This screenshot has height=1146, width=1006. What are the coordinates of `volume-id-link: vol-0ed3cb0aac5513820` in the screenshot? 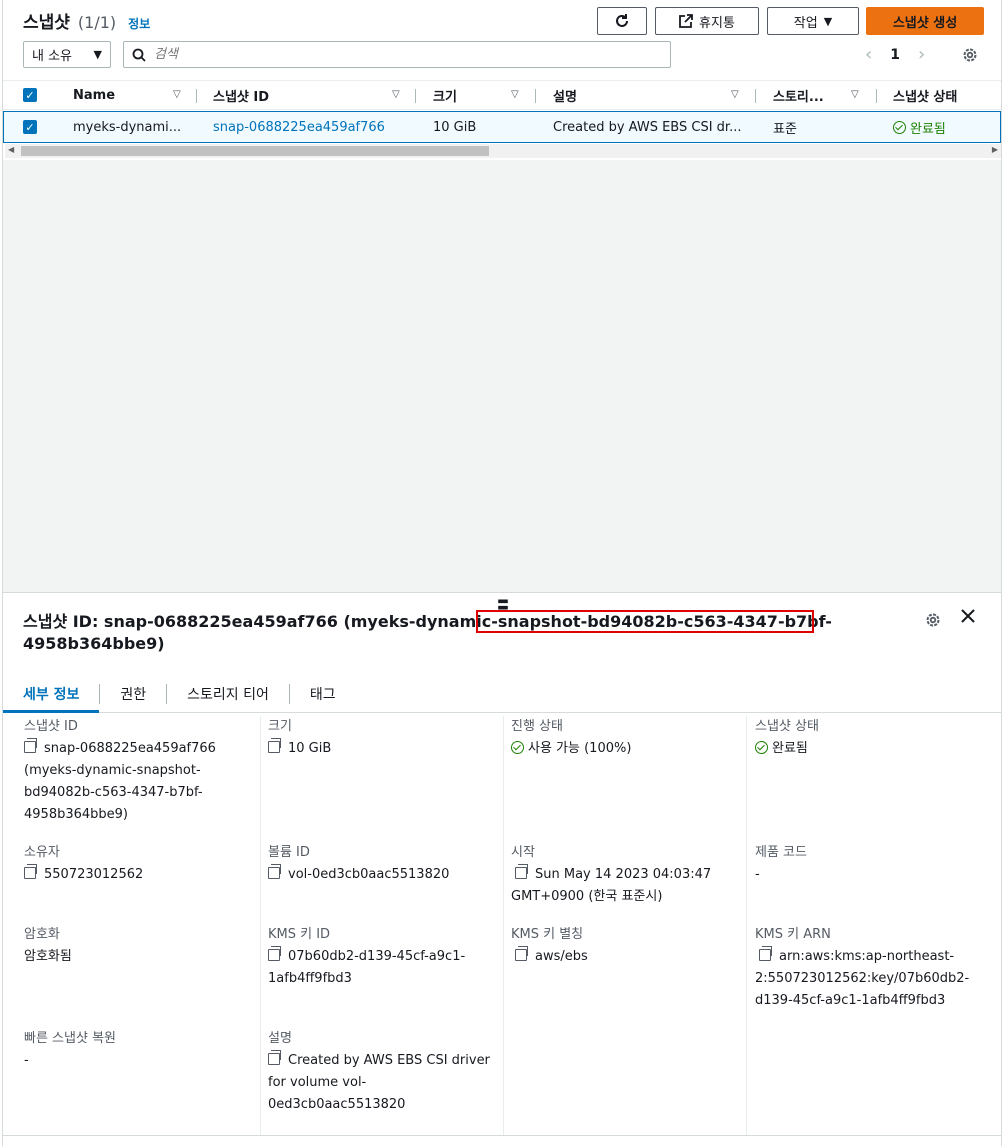 It's located at (368, 874).